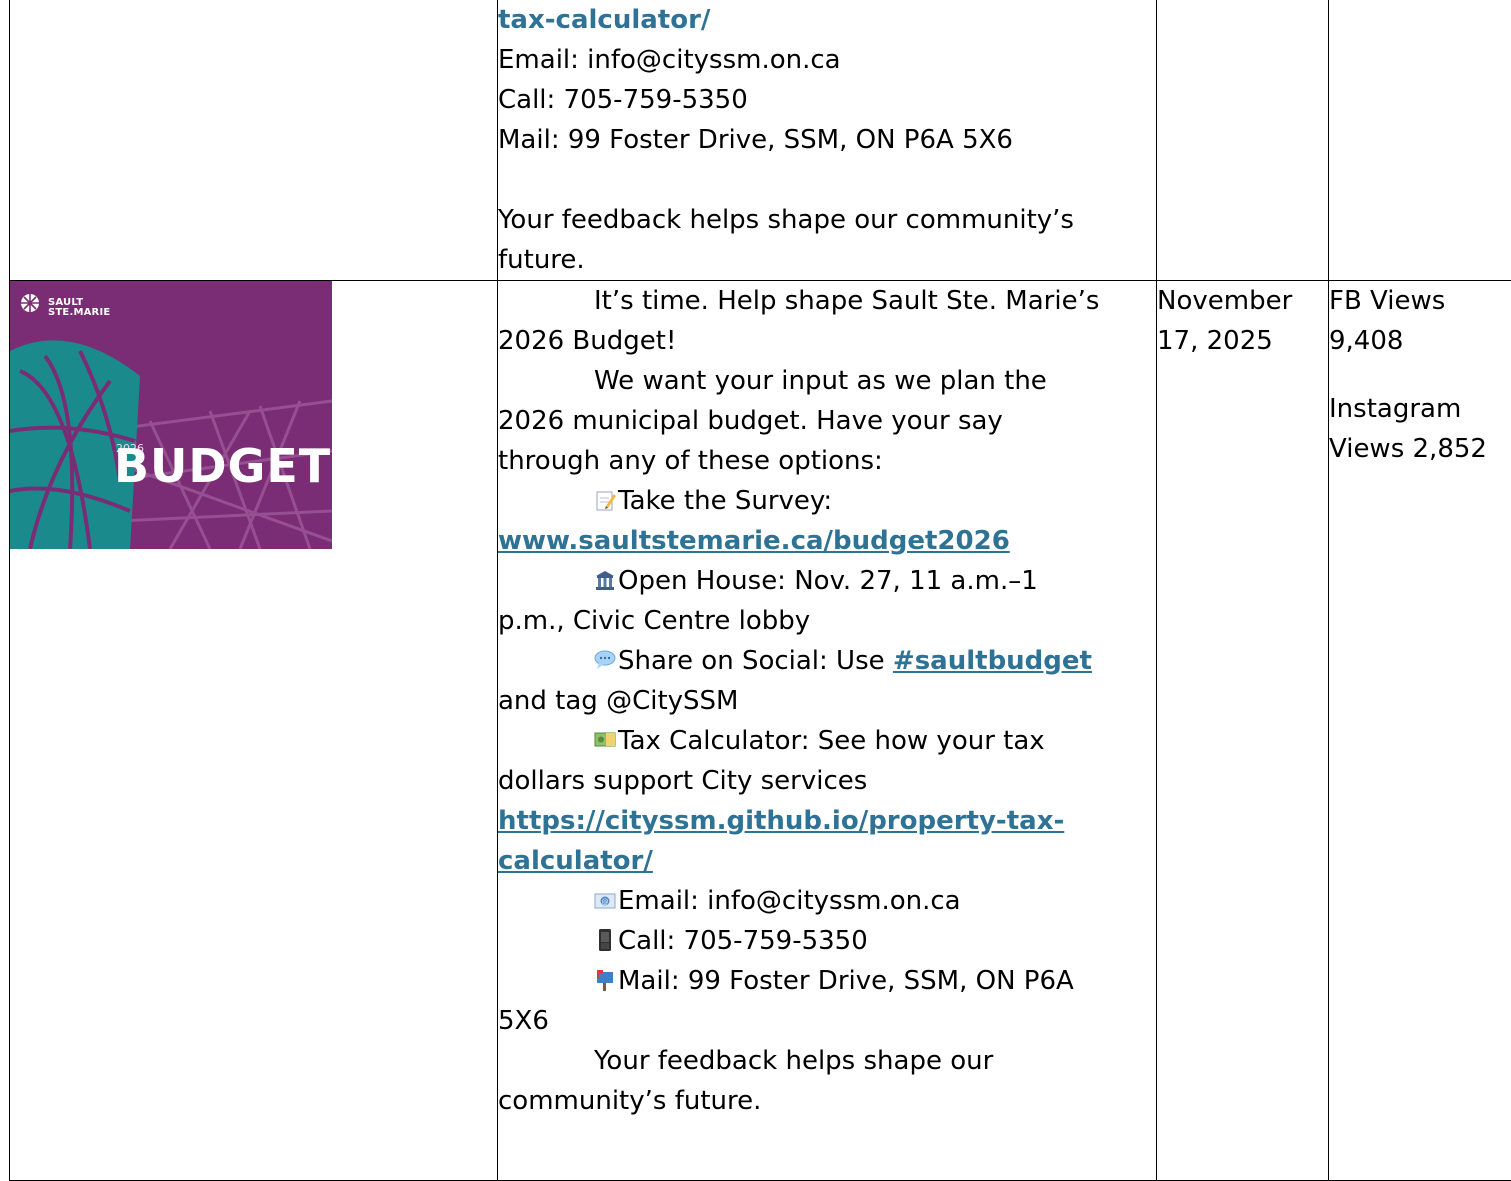 The image size is (1511, 1181). Describe the element at coordinates (827, 1021) in the screenshot. I see `mail-line: 5X6` at that location.